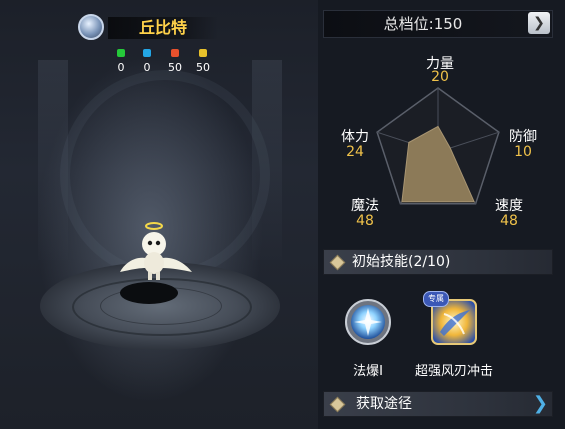  I want to click on pet-model, so click(156, 253).